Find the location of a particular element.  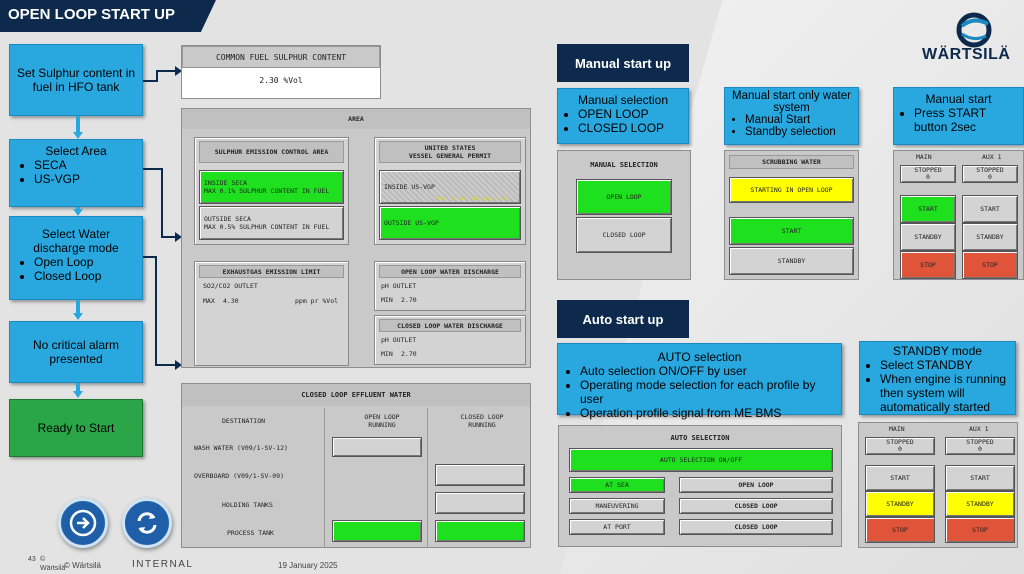

step-item: US-VGP is located at coordinates (85, 179).